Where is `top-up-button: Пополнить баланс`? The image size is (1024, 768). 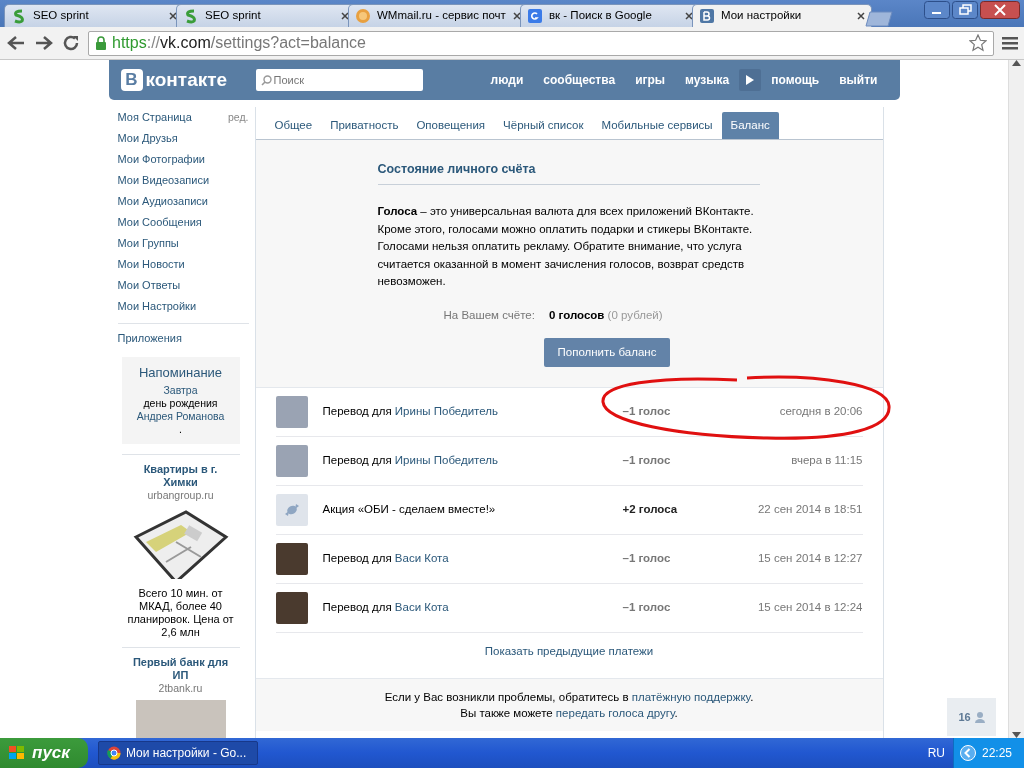 top-up-button: Пополнить баланс is located at coordinates (607, 352).